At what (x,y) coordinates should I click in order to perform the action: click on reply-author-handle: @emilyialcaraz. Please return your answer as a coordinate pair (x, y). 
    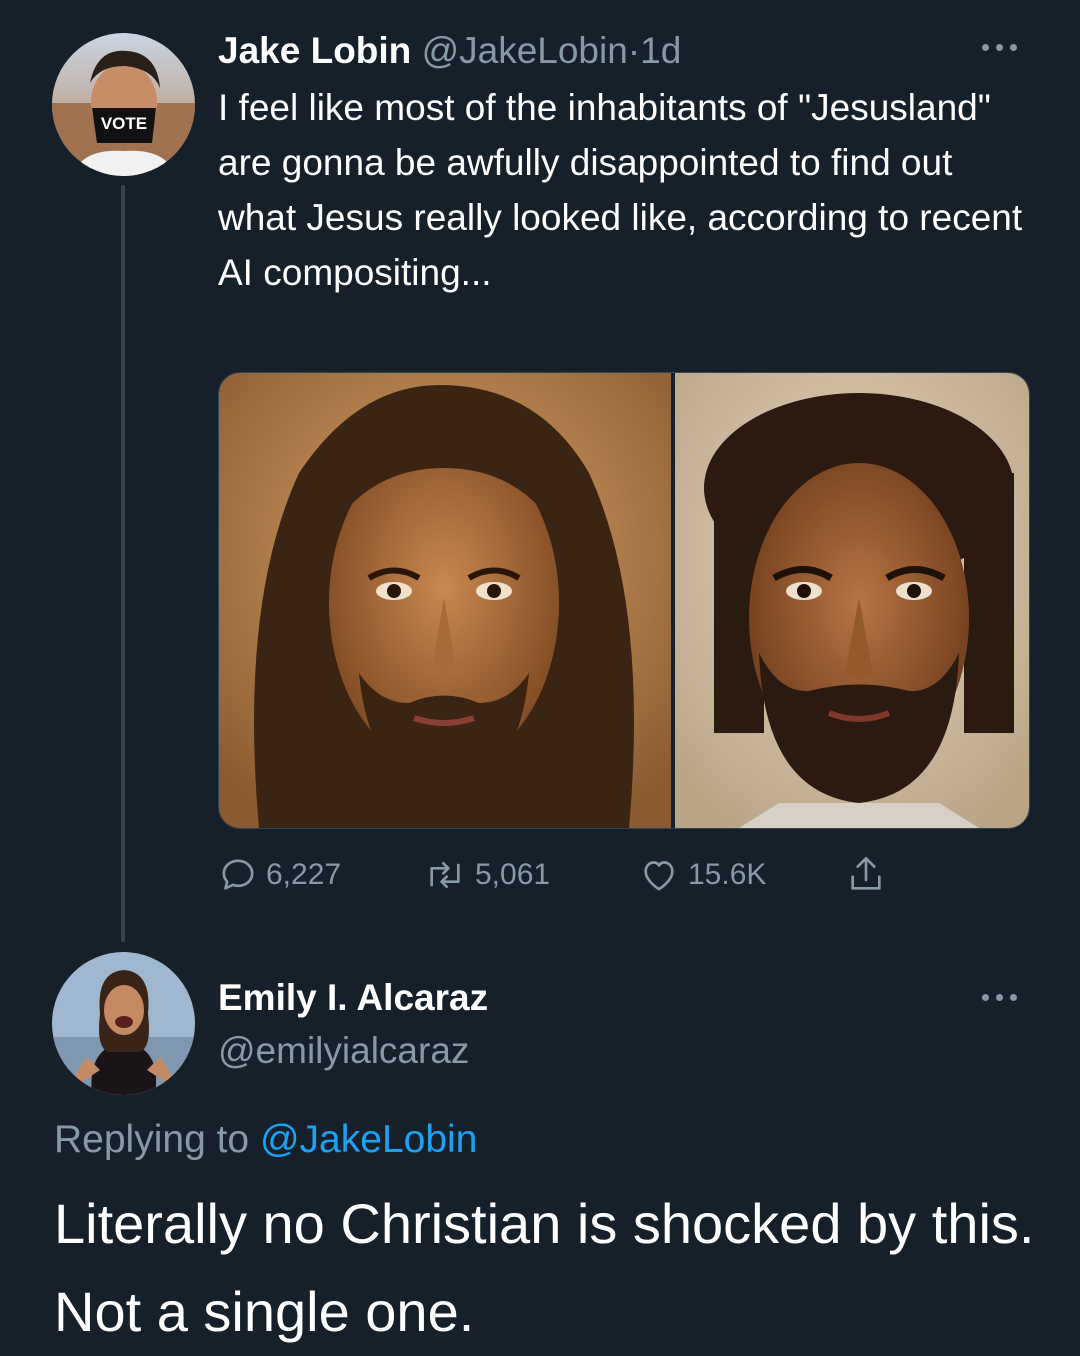
    Looking at the image, I should click on (343, 1051).